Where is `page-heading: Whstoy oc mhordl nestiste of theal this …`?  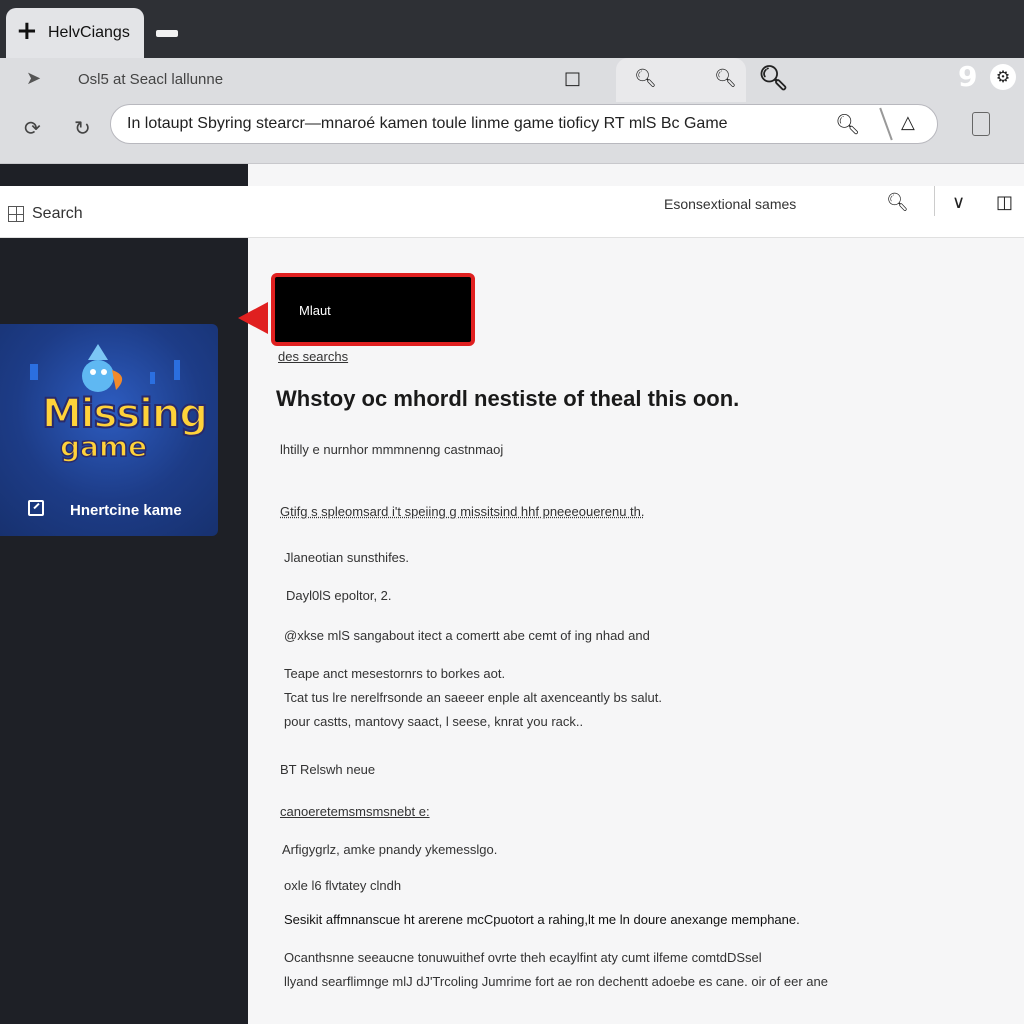 page-heading: Whstoy oc mhordl nestiste of theal this … is located at coordinates (508, 398).